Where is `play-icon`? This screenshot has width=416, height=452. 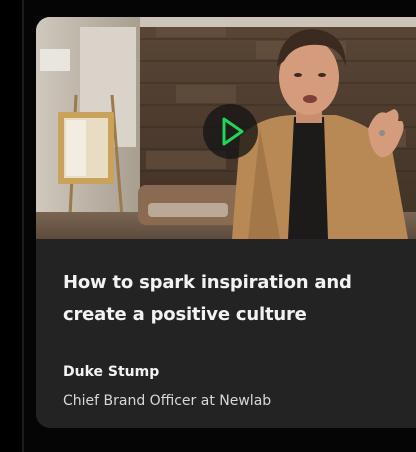 play-icon is located at coordinates (233, 131).